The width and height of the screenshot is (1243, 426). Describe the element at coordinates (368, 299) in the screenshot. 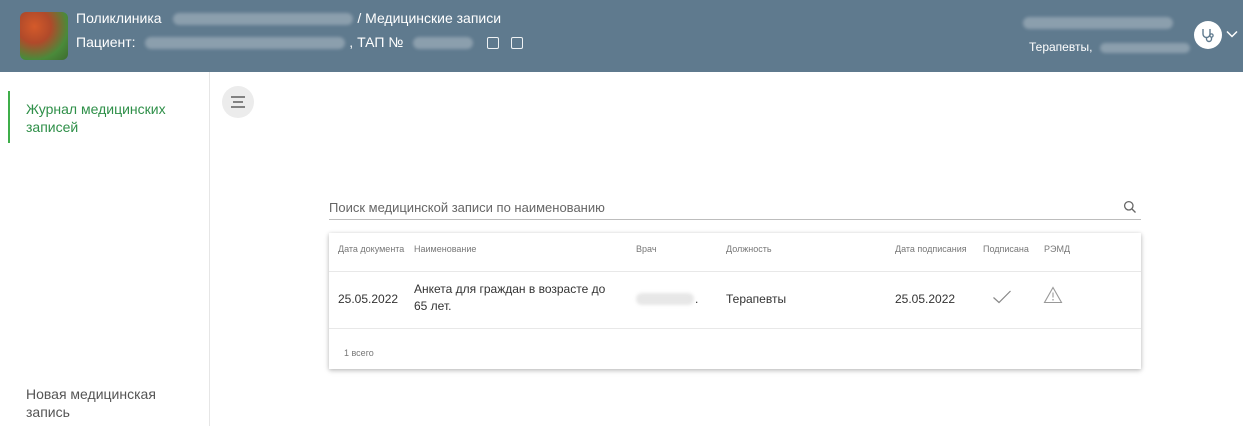

I see `cell-date: 25.05.2022` at that location.